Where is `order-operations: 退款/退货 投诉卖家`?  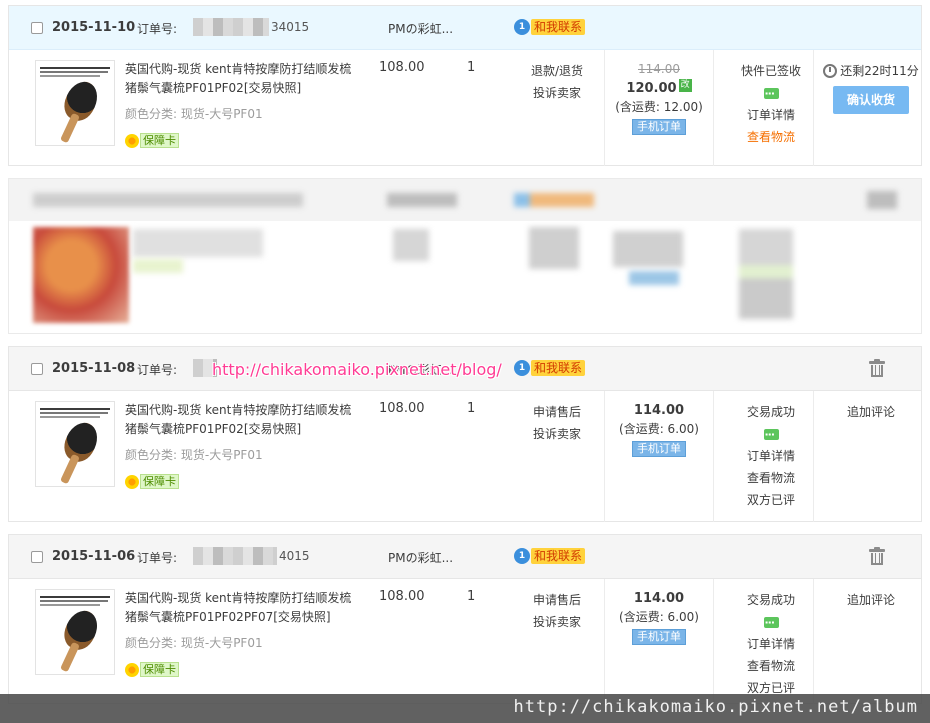 order-operations: 退款/退货 投诉卖家 is located at coordinates (557, 82).